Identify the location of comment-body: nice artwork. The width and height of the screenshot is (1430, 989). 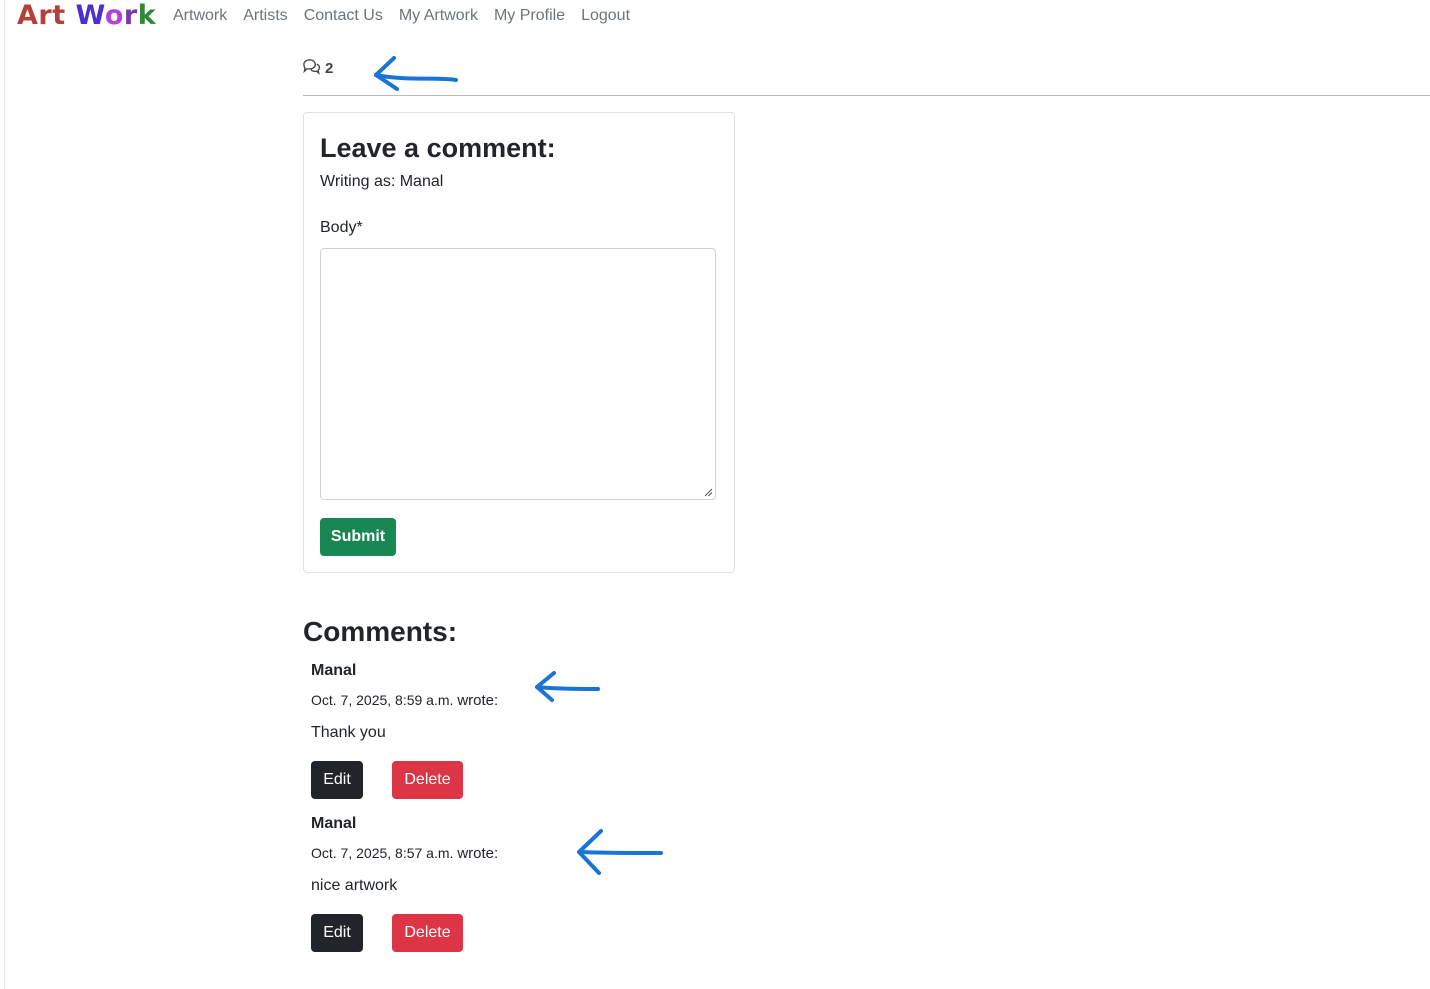
(354, 885).